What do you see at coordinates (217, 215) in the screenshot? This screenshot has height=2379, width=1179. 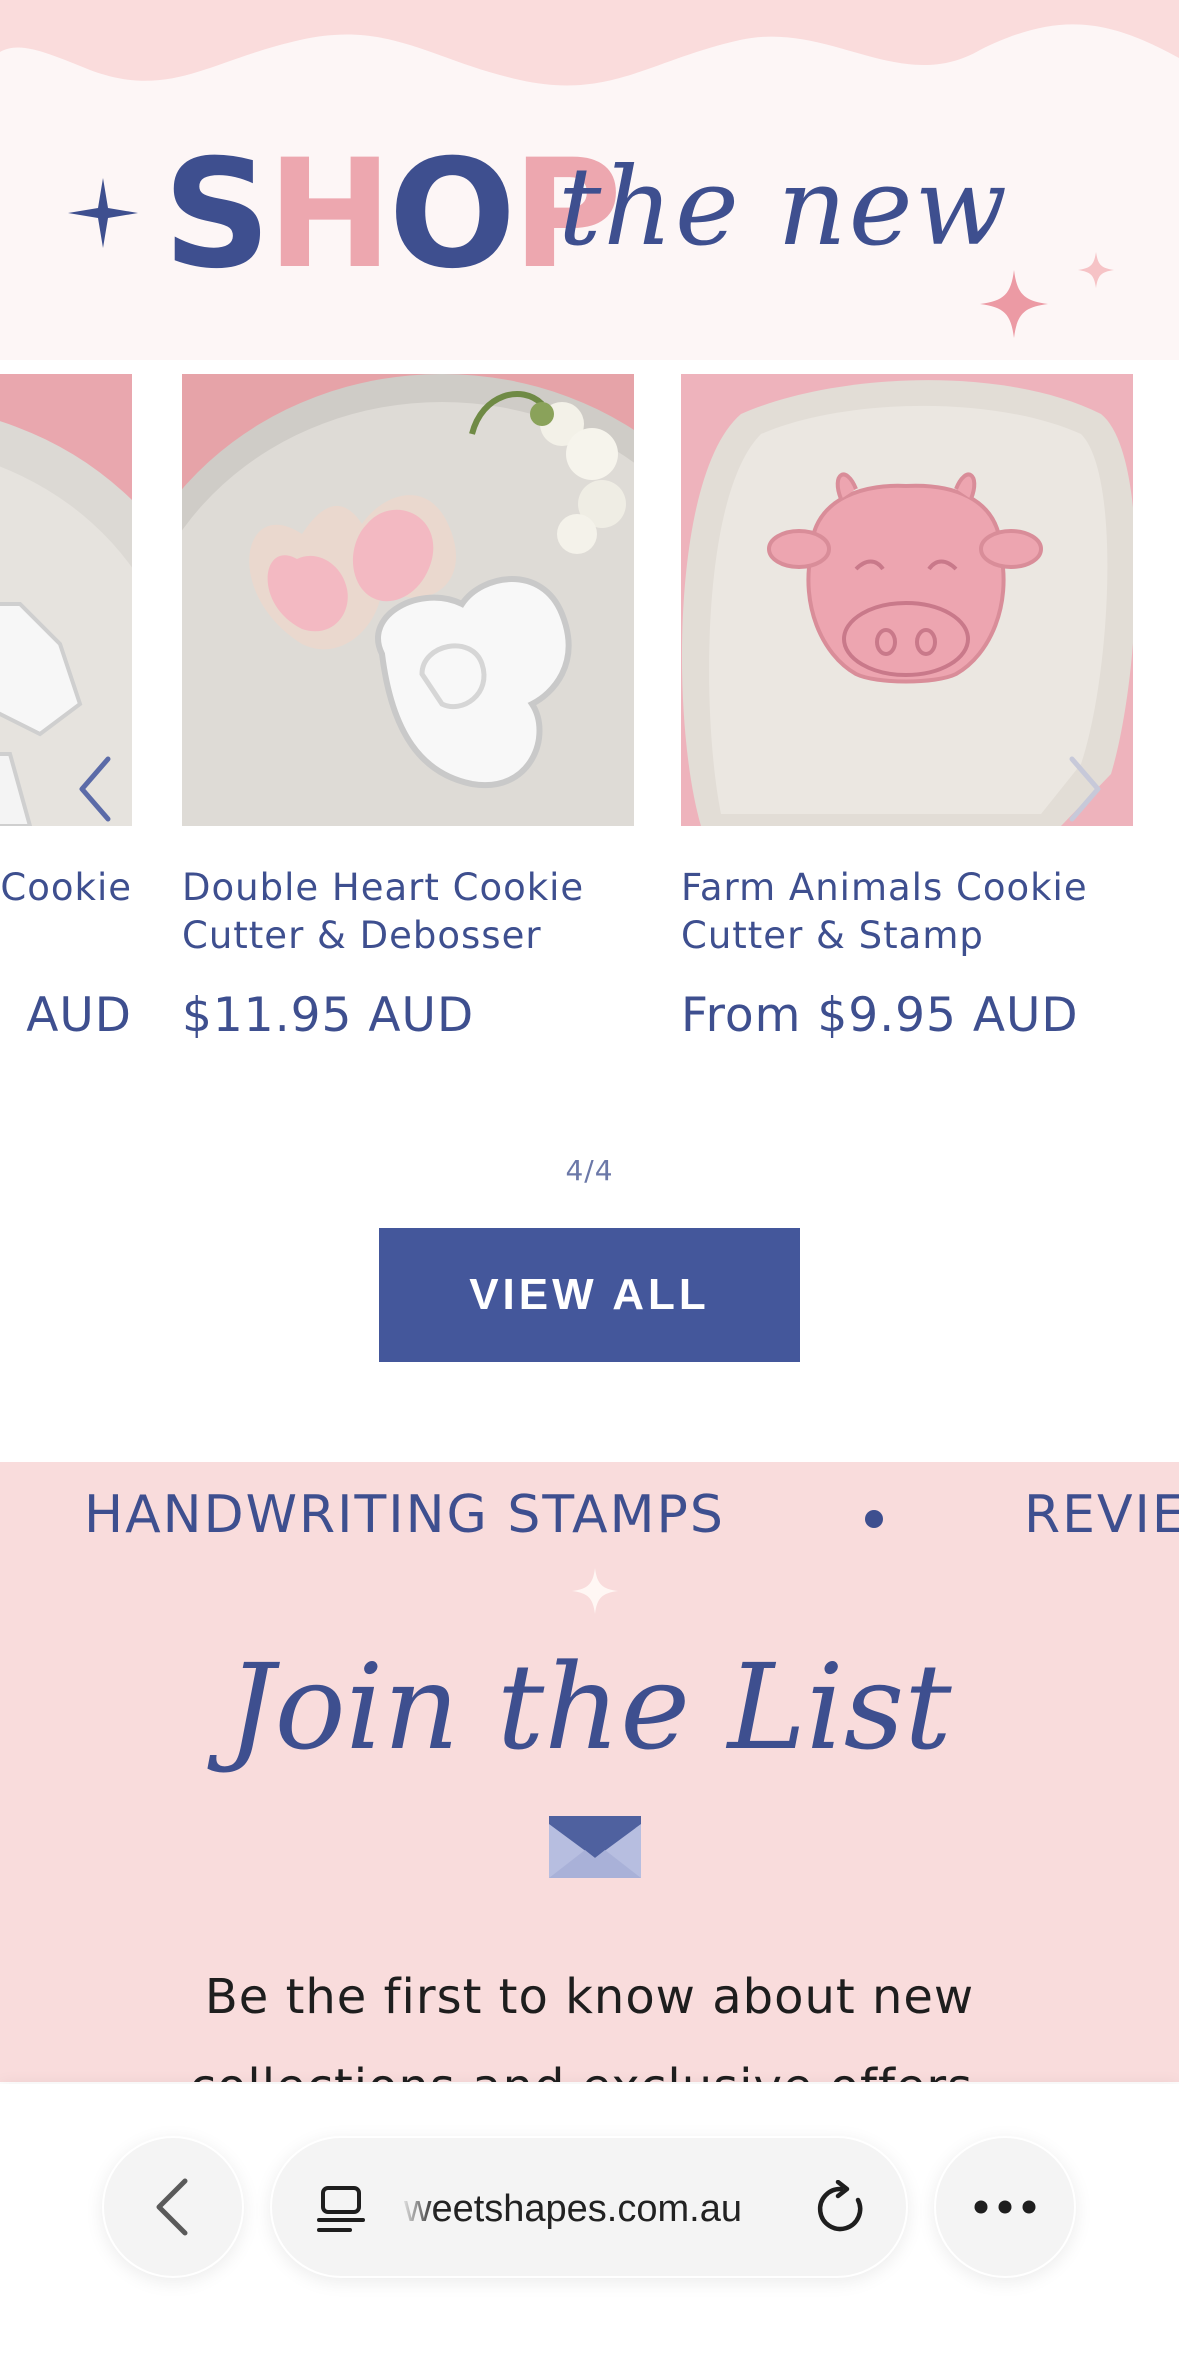 I see `shop-letter-s: S` at bounding box center [217, 215].